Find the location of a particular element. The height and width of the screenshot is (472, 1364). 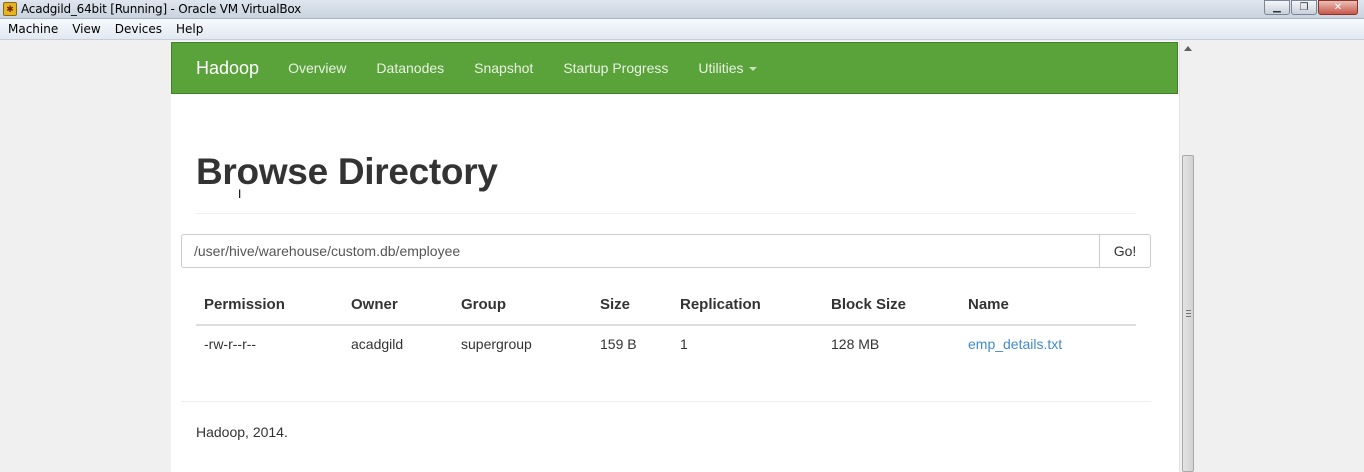

go-button: Go! is located at coordinates (1125, 251).